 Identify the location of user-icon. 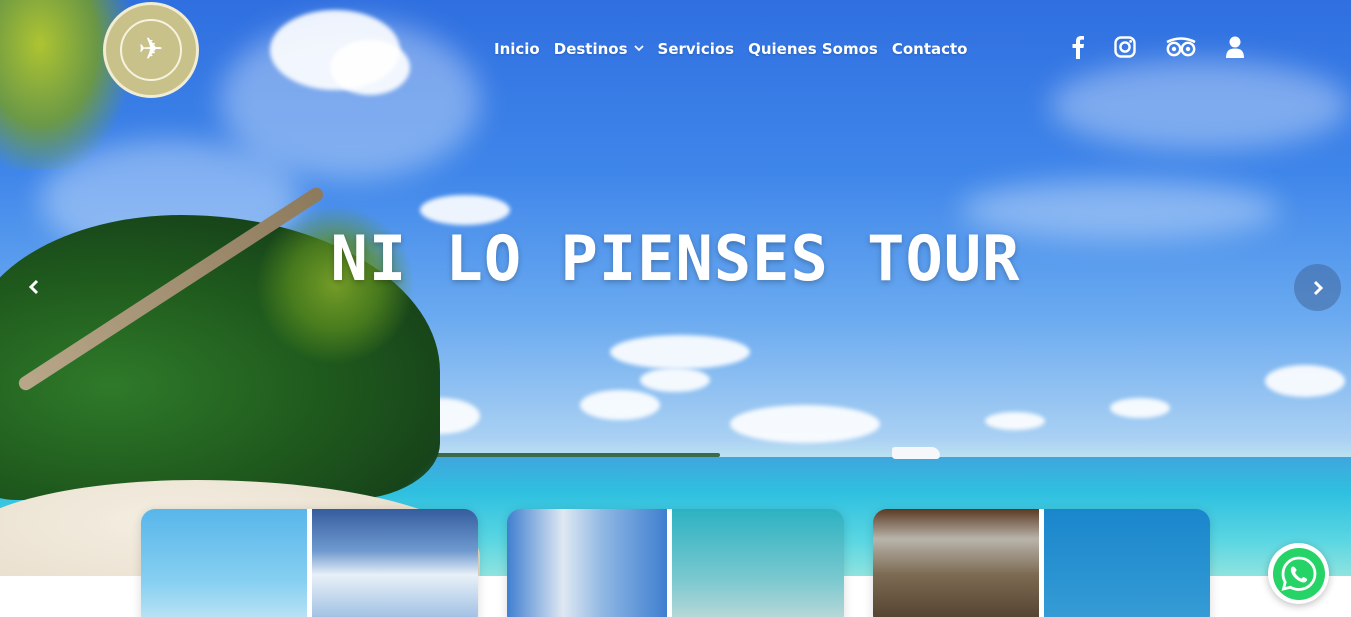
(1235, 47).